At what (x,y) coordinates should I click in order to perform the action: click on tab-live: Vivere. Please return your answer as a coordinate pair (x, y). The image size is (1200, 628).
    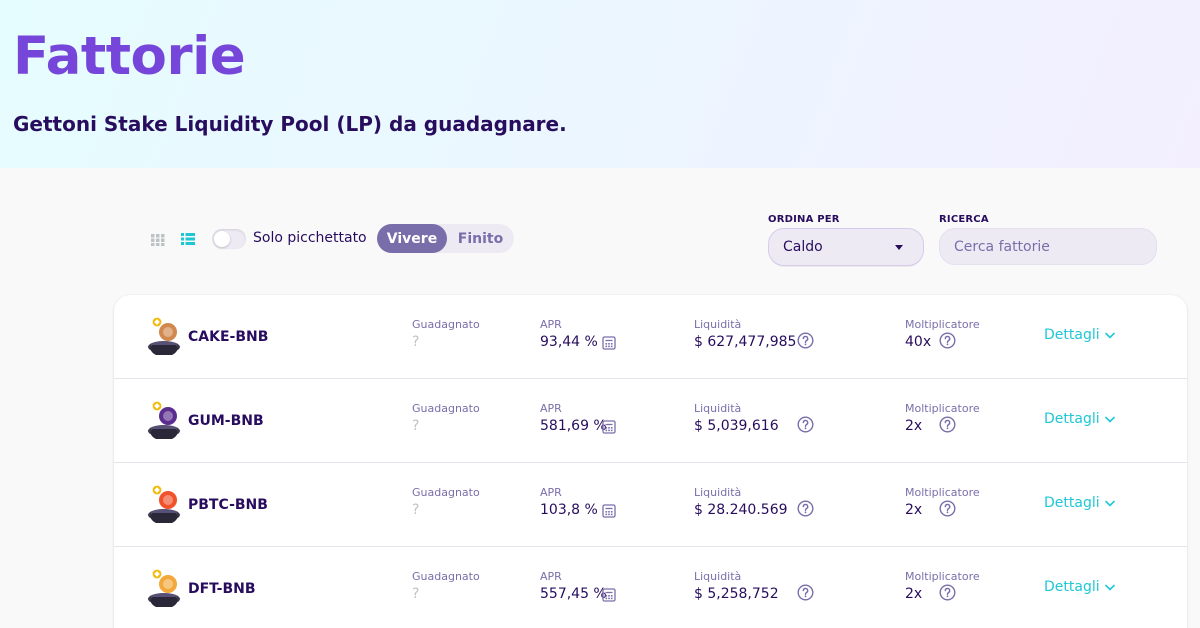
    Looking at the image, I should click on (412, 238).